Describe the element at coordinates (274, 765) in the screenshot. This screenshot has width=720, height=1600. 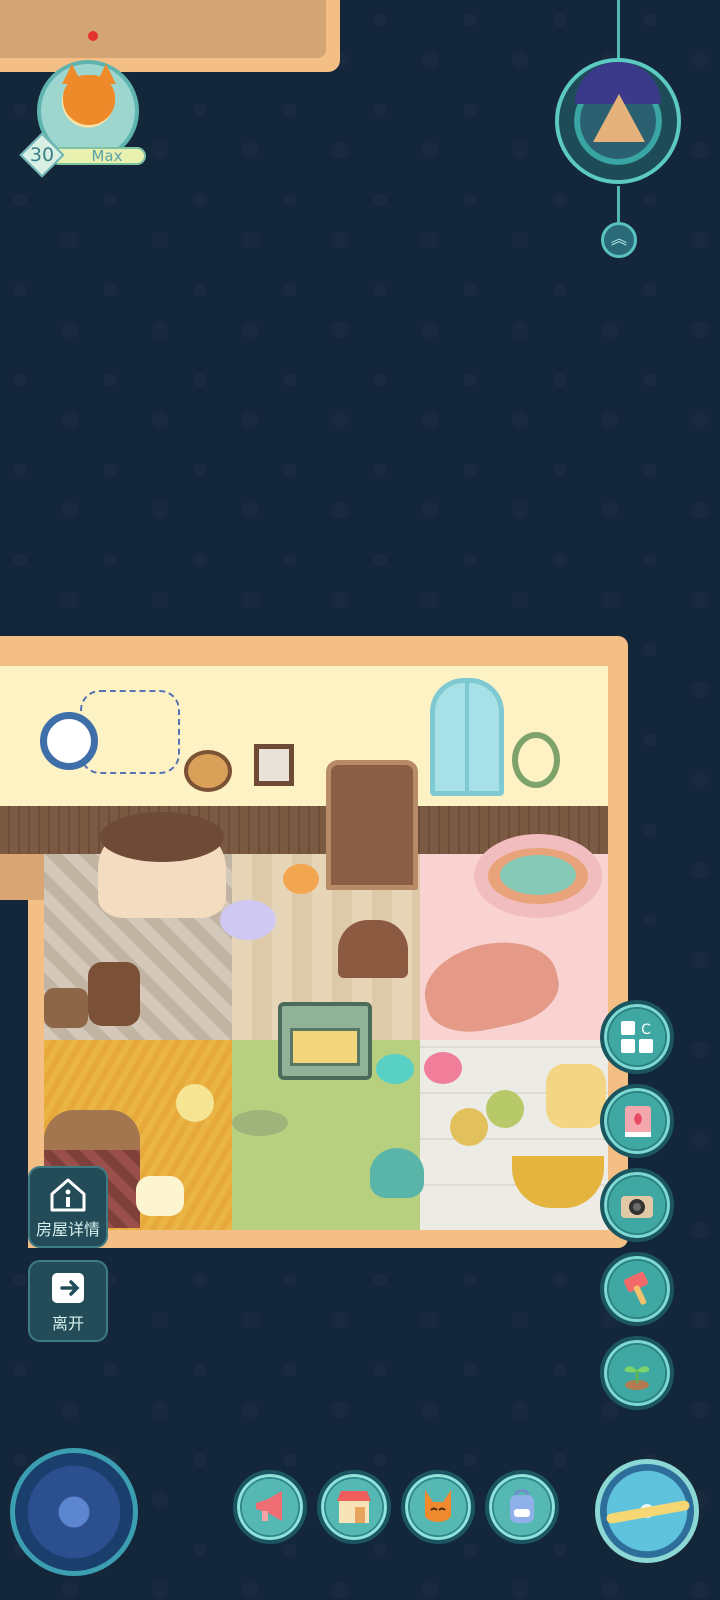
I see `picture-frame` at that location.